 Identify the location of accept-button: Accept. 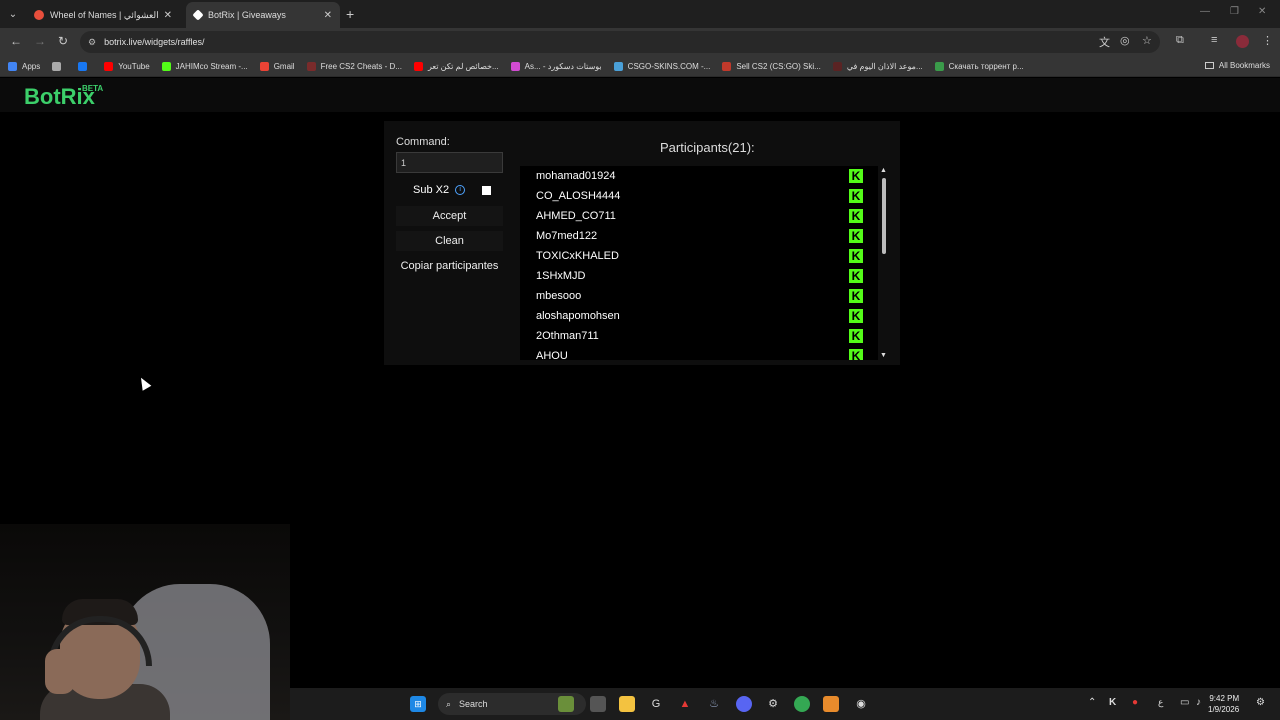
(449, 216).